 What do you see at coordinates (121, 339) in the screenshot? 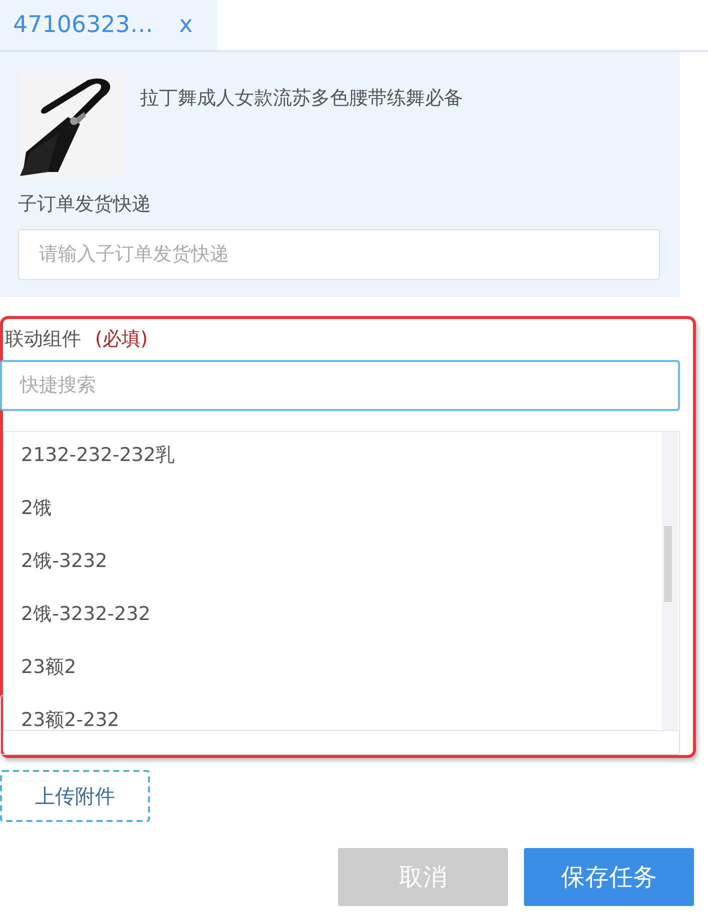
I see `required-note: (必填)` at bounding box center [121, 339].